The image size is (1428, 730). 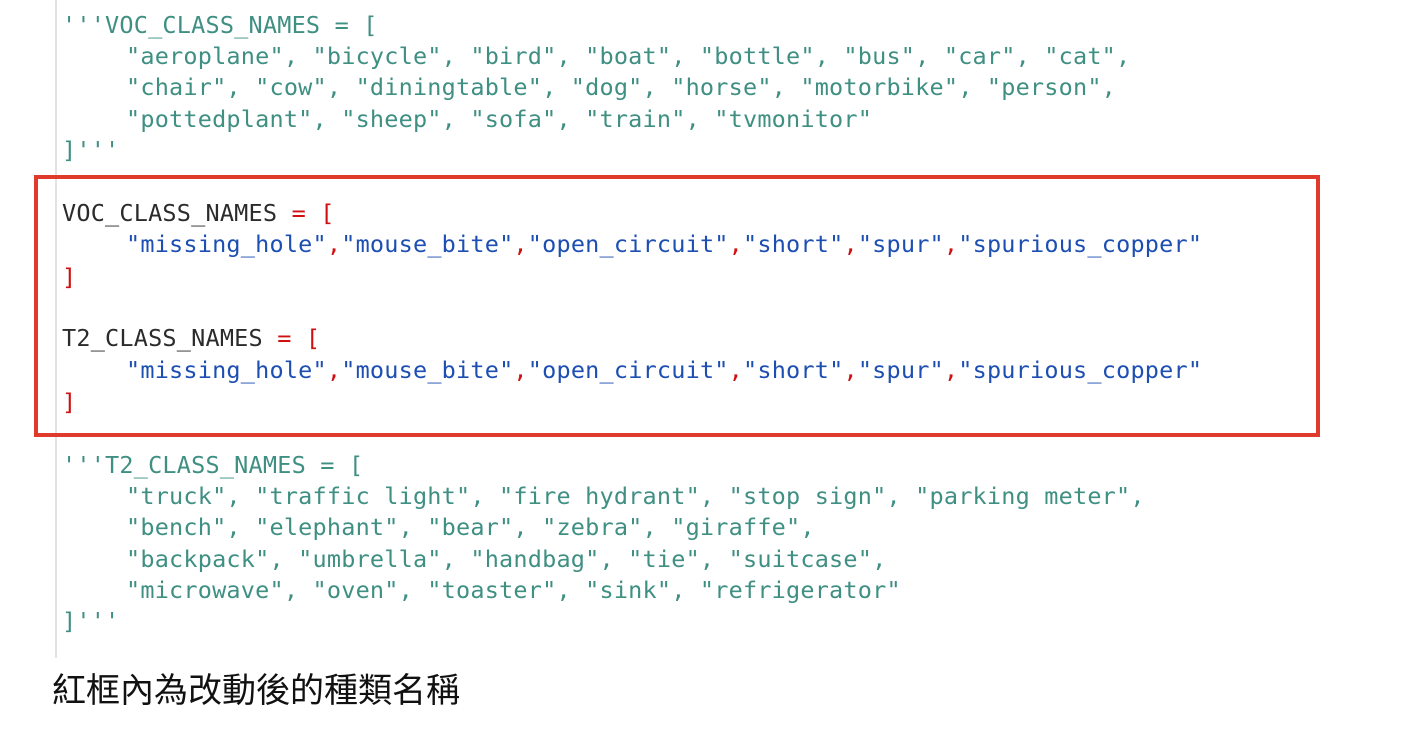 What do you see at coordinates (91, 621) in the screenshot?
I see `code-line-comment-bottom-6: ]'''` at bounding box center [91, 621].